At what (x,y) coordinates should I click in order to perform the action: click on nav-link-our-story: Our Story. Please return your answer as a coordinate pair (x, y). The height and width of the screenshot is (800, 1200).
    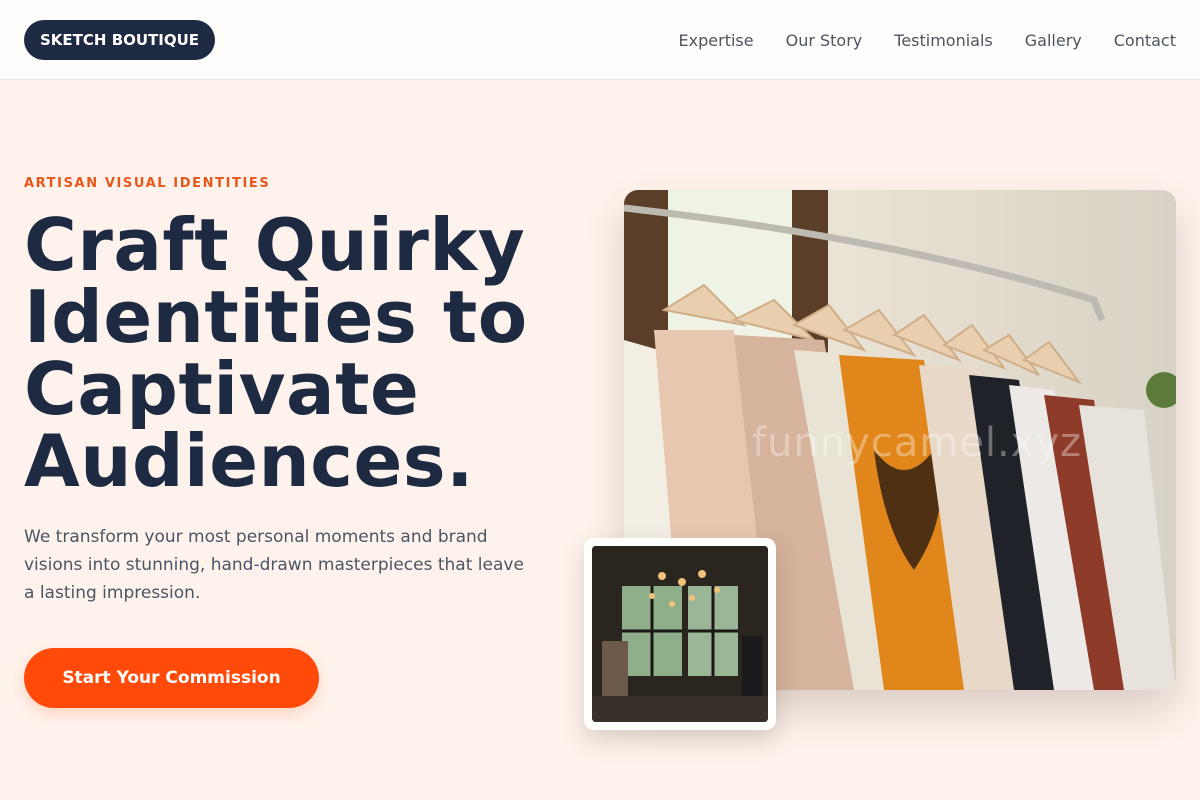
    Looking at the image, I should click on (824, 40).